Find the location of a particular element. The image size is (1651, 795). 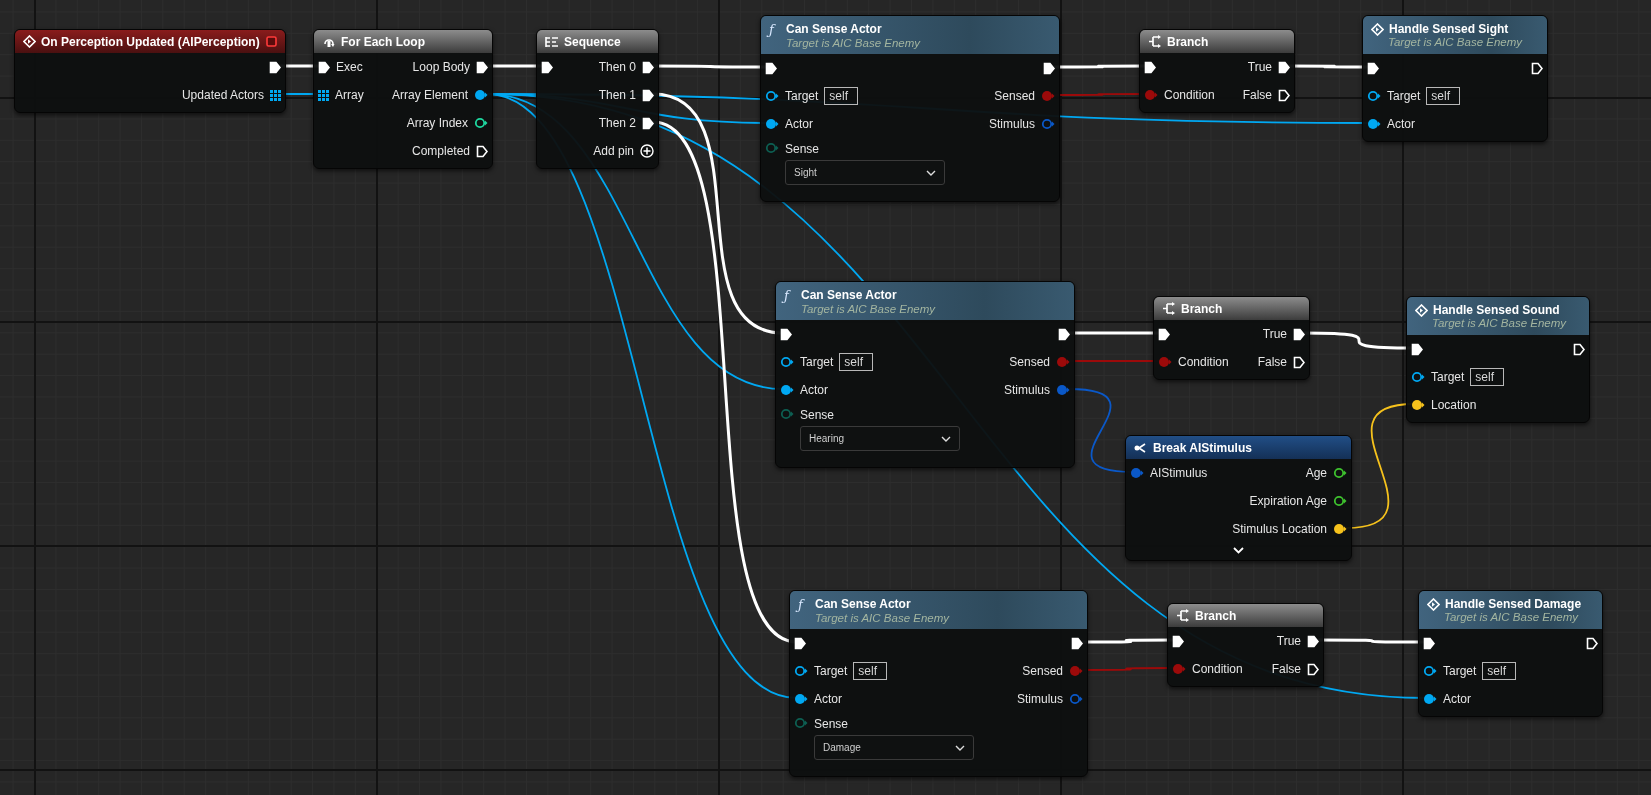

node-card: On Perception Updated (AIPerception) Updated Actors is located at coordinates (150, 71).